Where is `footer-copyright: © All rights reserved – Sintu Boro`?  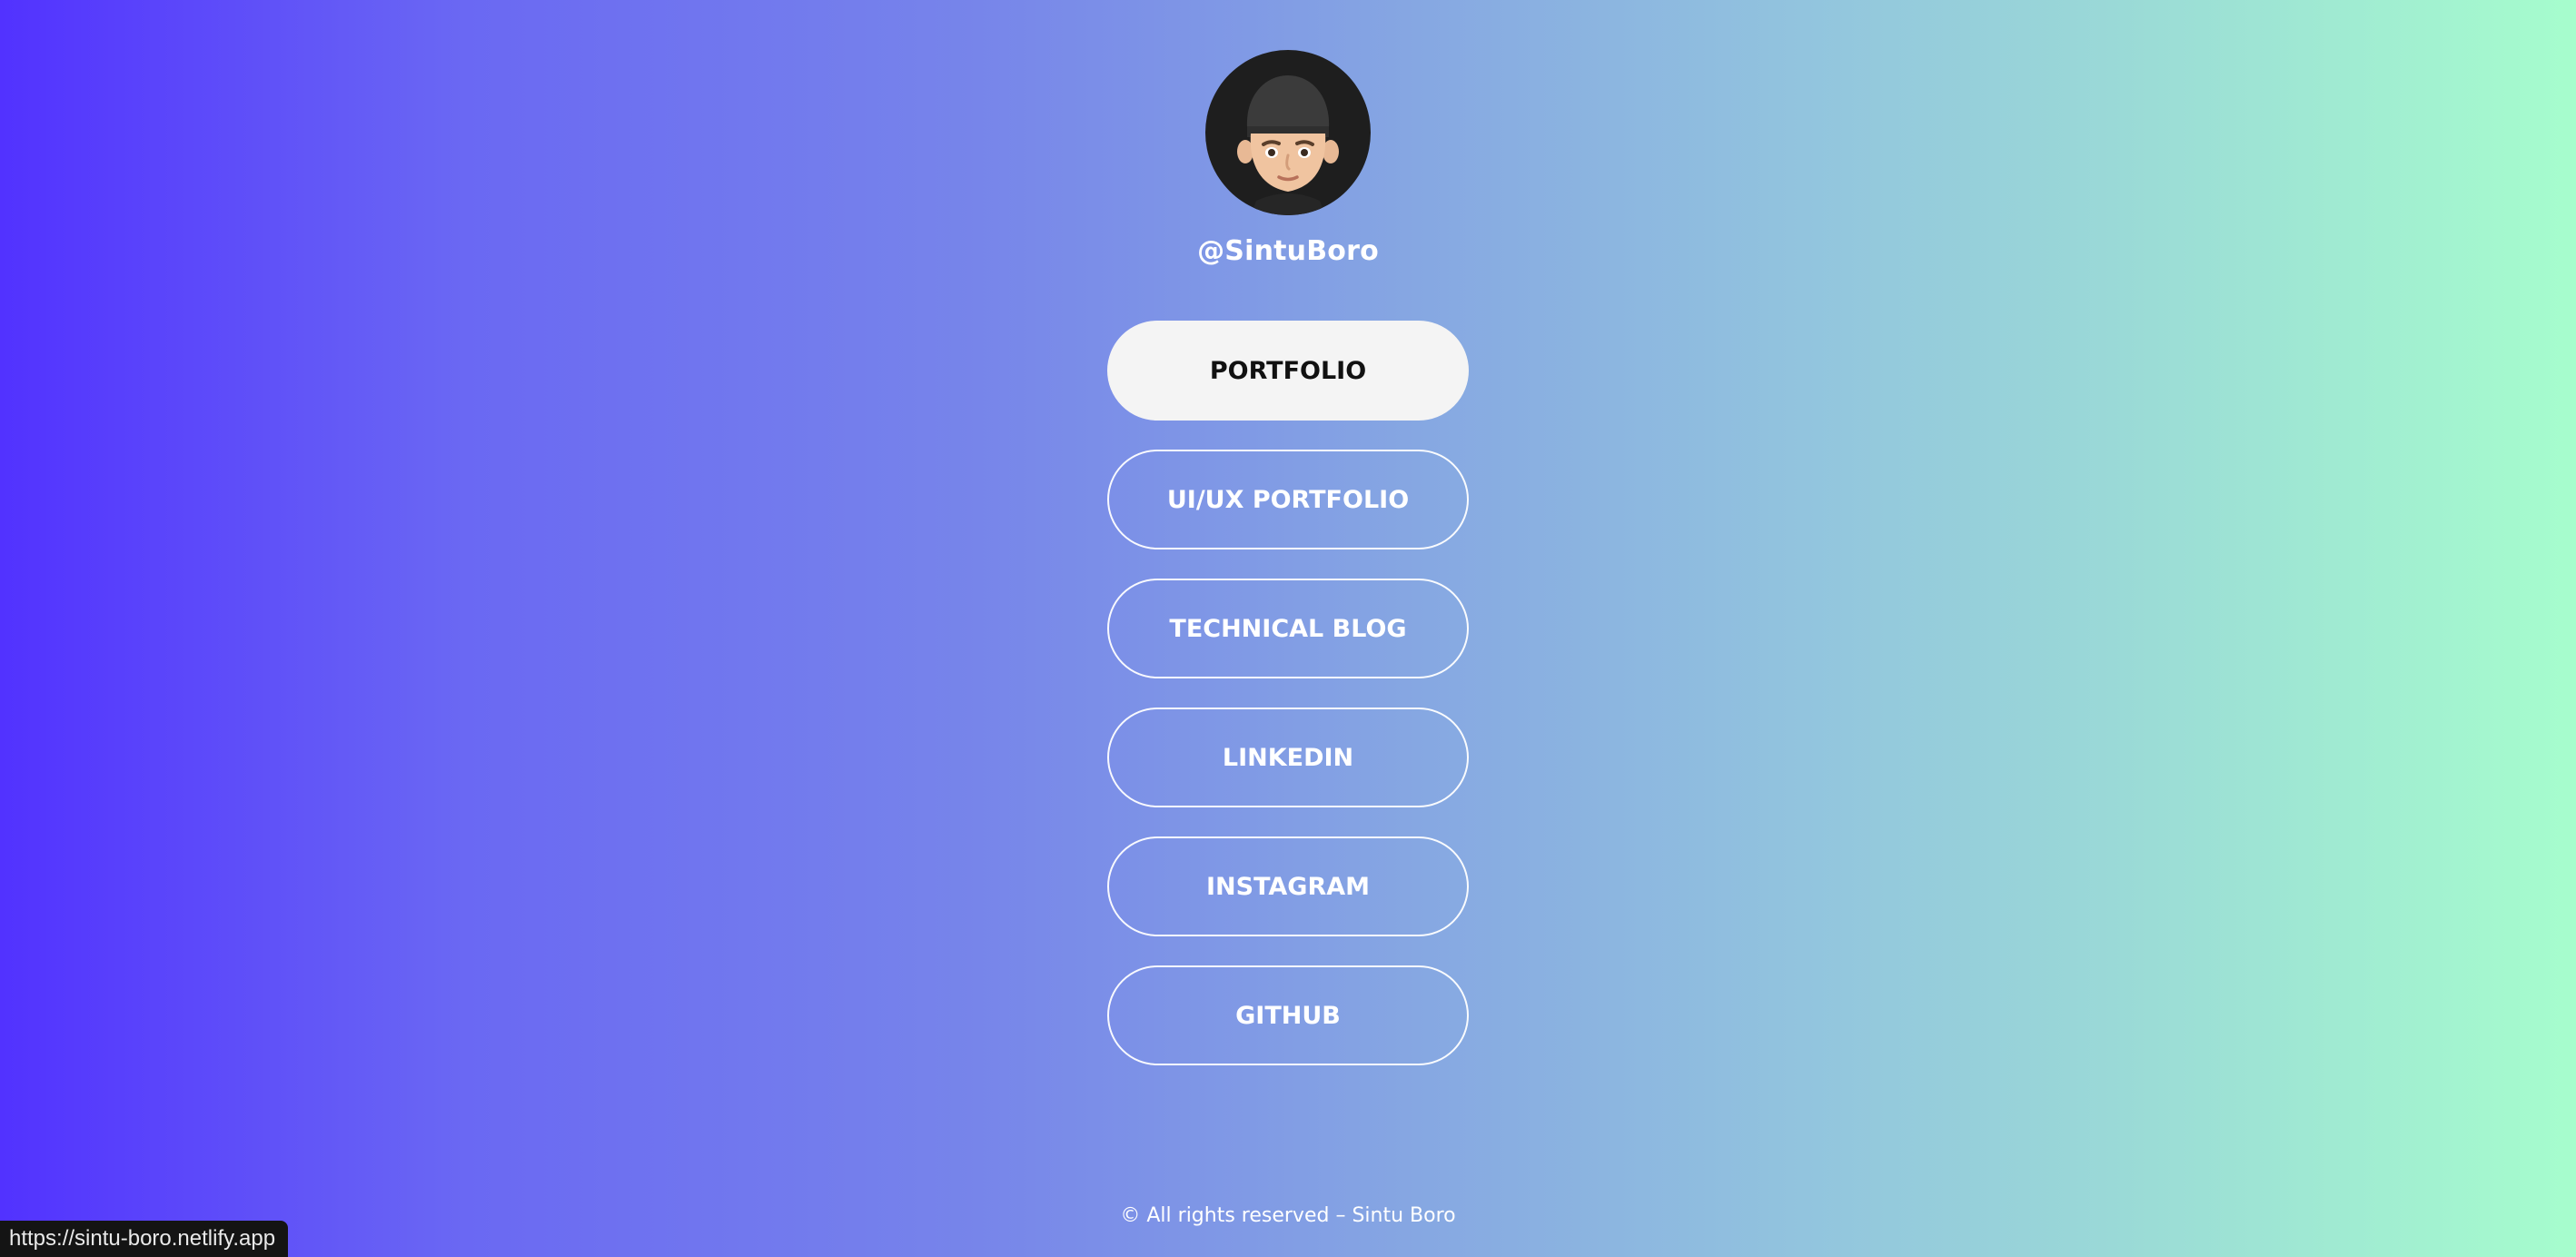
footer-copyright: © All rights reserved – Sintu Boro is located at coordinates (1288, 1215).